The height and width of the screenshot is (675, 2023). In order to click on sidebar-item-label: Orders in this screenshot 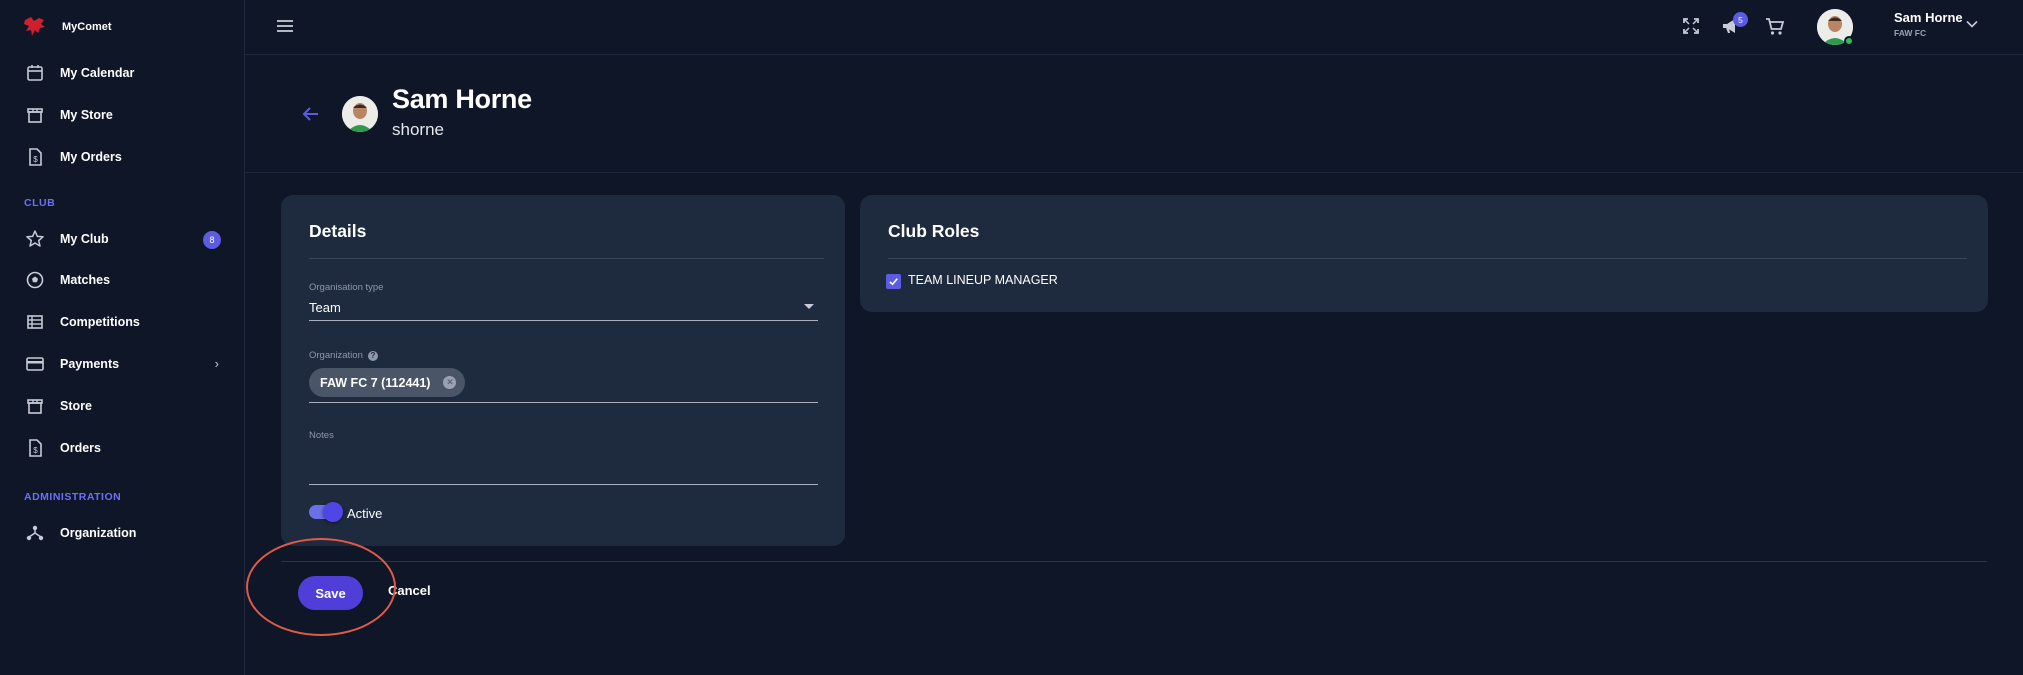, I will do `click(80, 448)`.